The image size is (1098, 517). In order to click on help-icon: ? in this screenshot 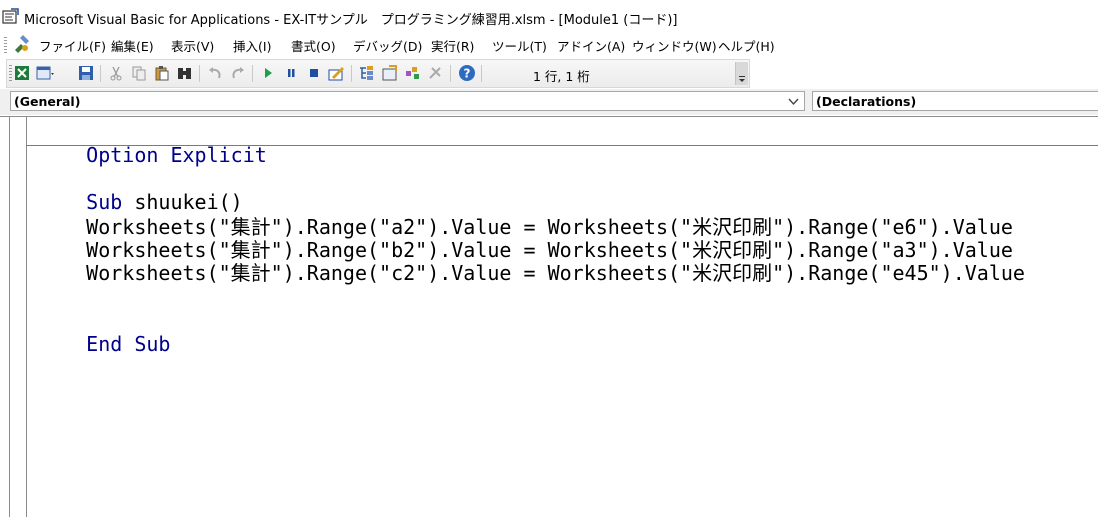, I will do `click(467, 73)`.